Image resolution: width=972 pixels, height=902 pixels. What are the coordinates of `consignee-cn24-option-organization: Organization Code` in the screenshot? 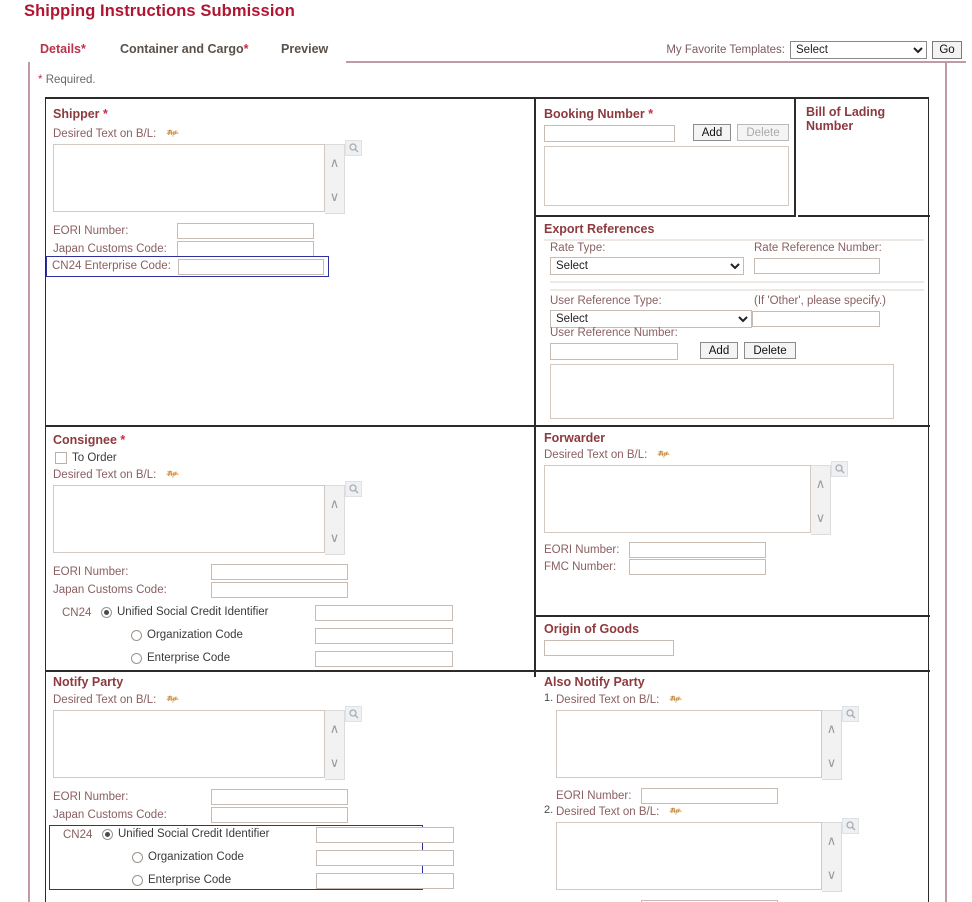 It's located at (187, 635).